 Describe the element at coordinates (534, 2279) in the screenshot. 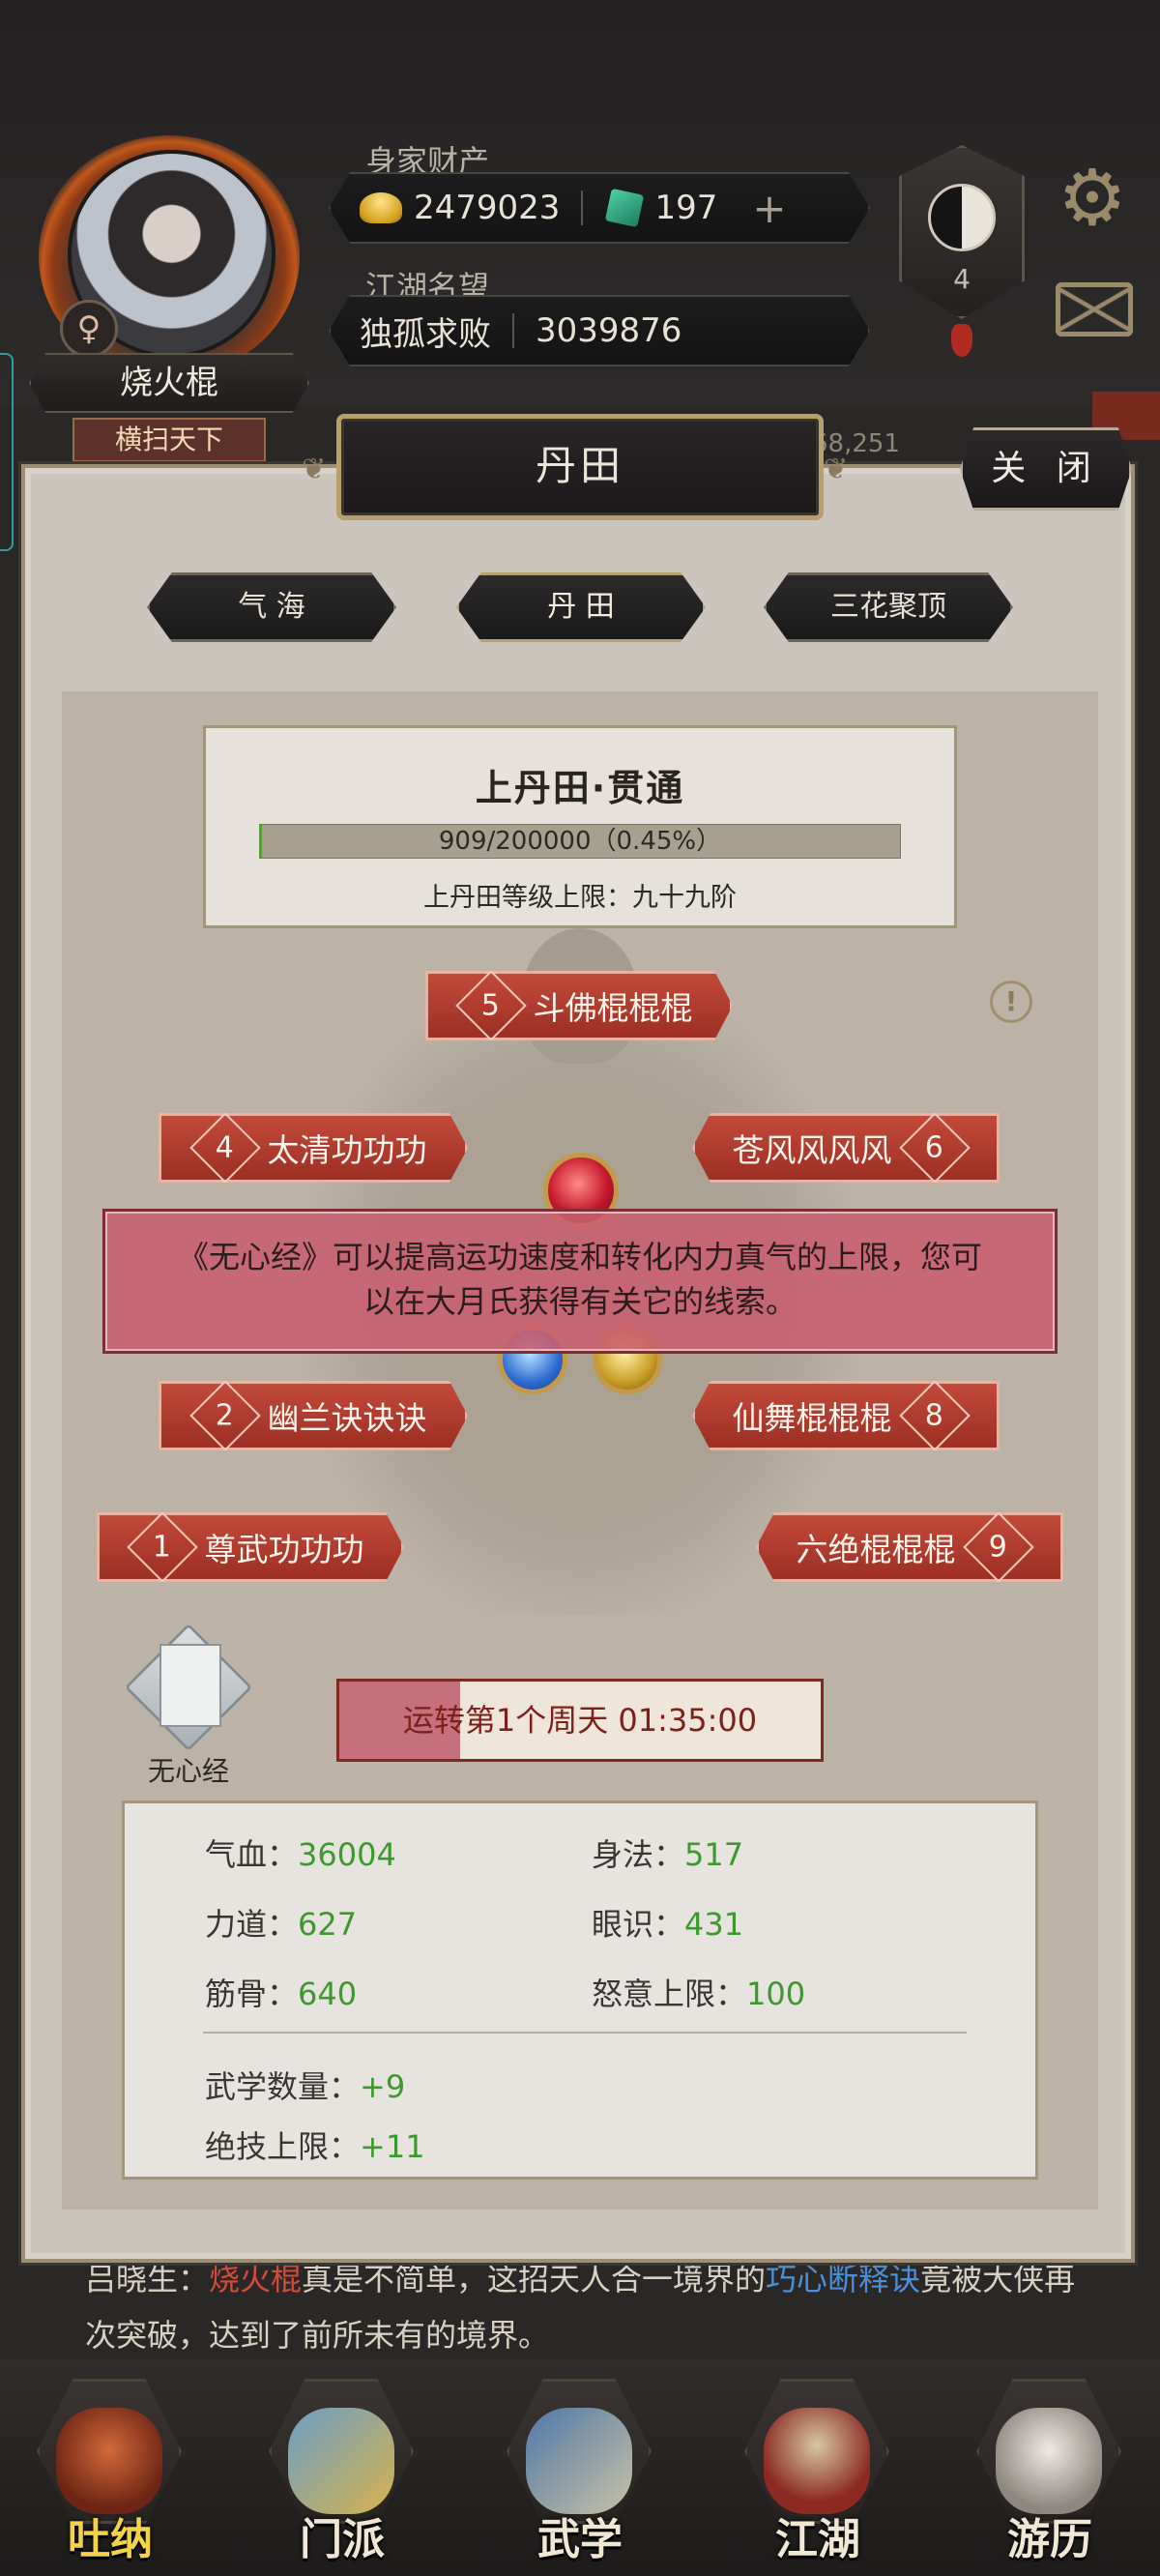

I see `story-text: 真是不简单，这招天人合一境界的` at that location.